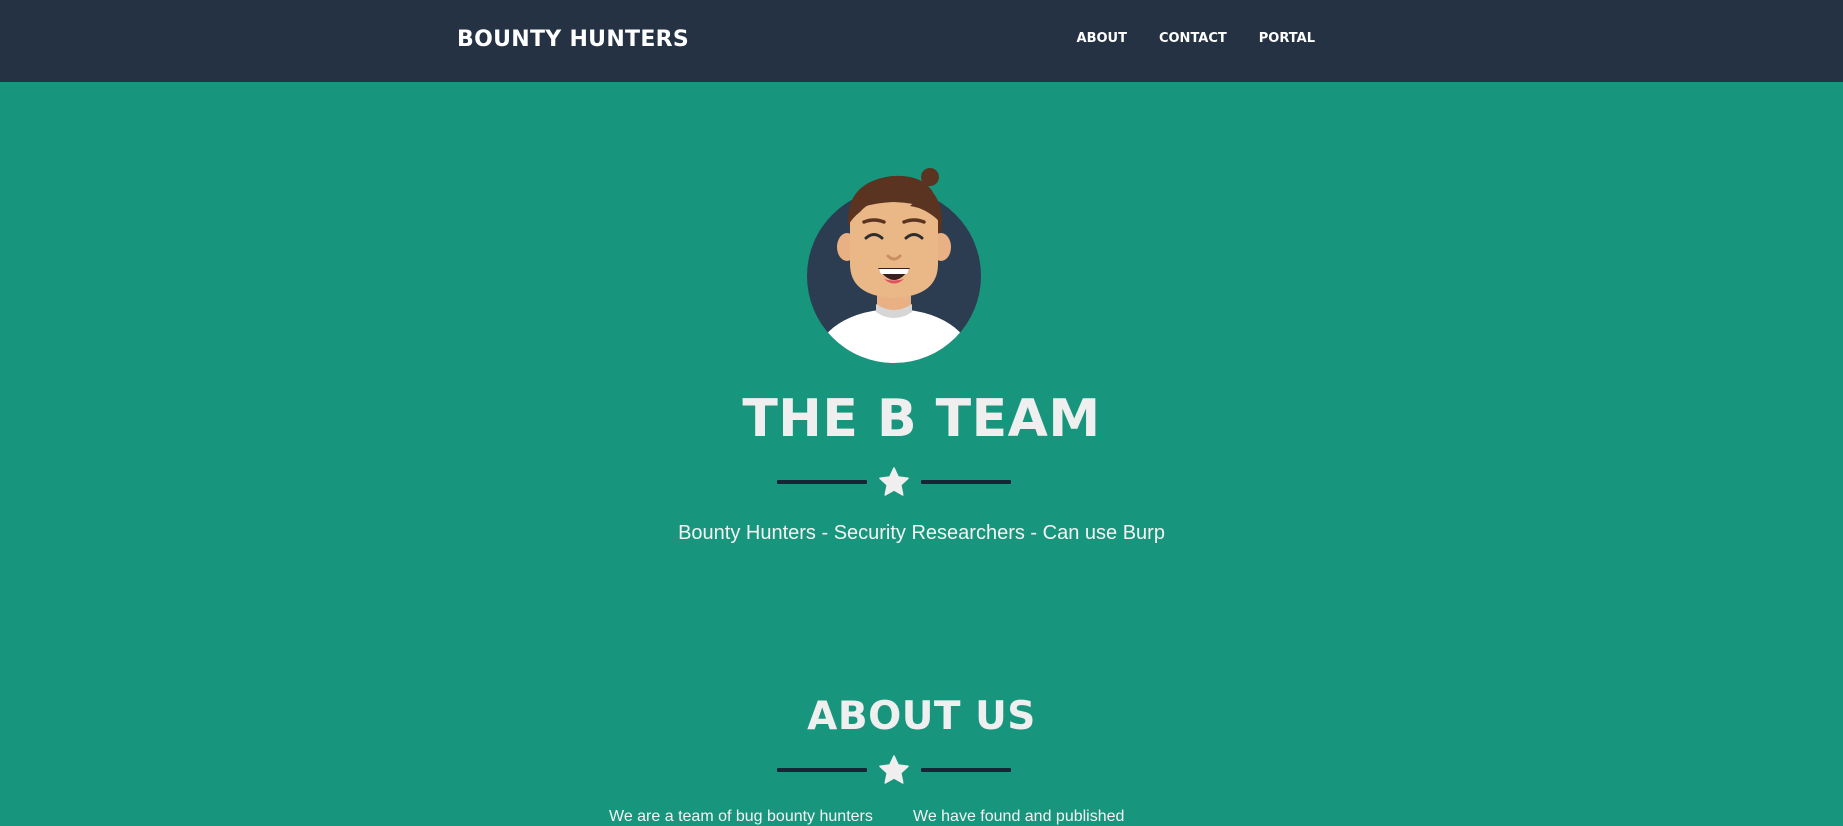  Describe the element at coordinates (921, 41) in the screenshot. I see `navbar: BOUNTY HUNTERS ABOUT CONTACT PORTAL` at that location.